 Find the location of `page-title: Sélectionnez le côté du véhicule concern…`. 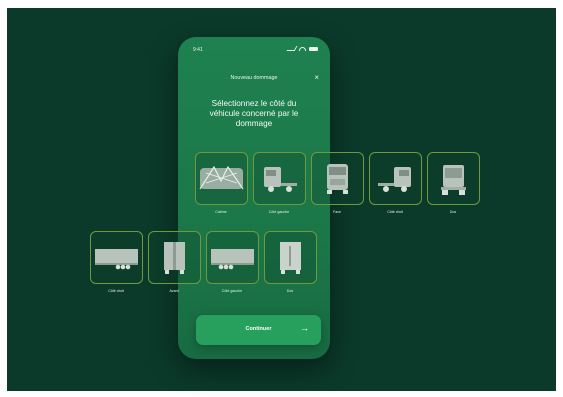

page-title: Sélectionnez le côté du véhicule concern… is located at coordinates (254, 113).